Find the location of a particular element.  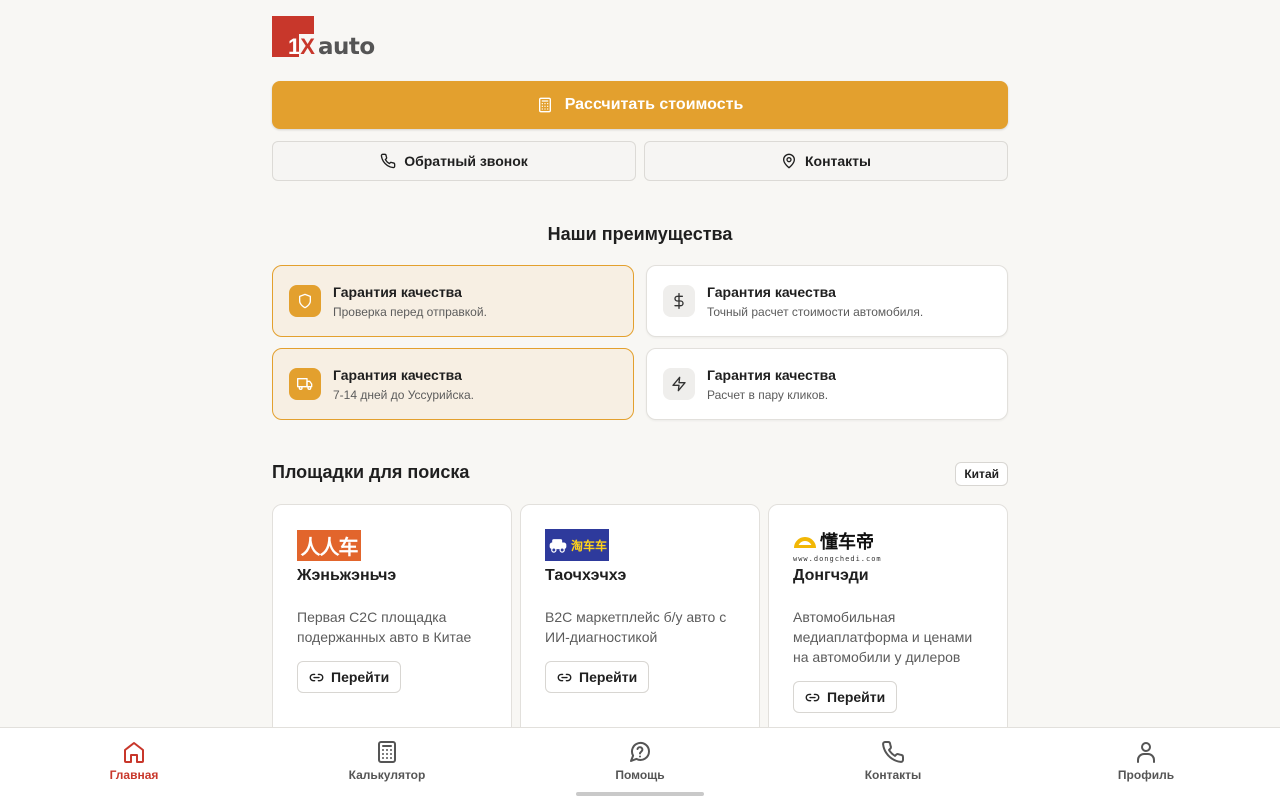

platform-name: Донгчэди is located at coordinates (831, 575).